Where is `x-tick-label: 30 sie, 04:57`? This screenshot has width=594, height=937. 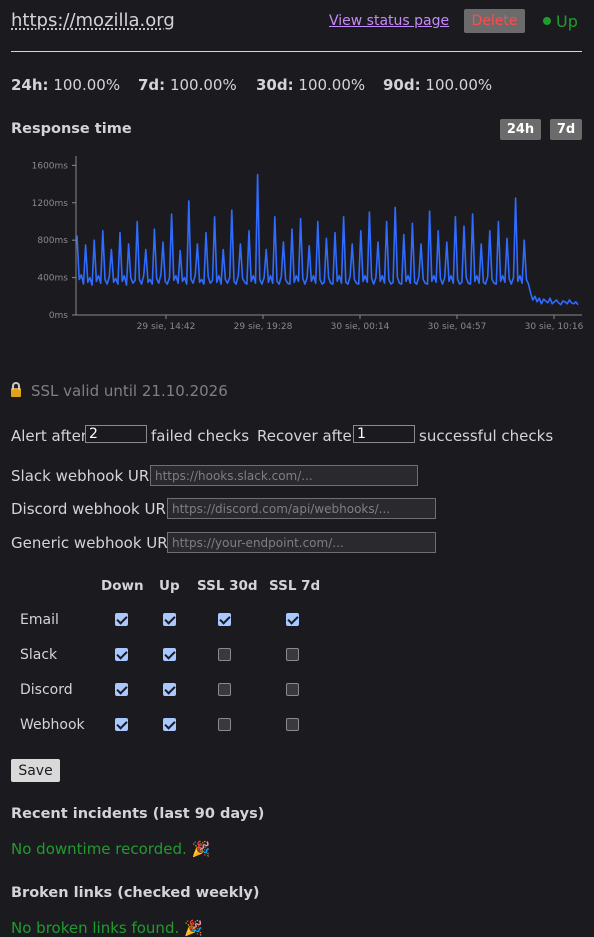 x-tick-label: 30 sie, 04:57 is located at coordinates (457, 327).